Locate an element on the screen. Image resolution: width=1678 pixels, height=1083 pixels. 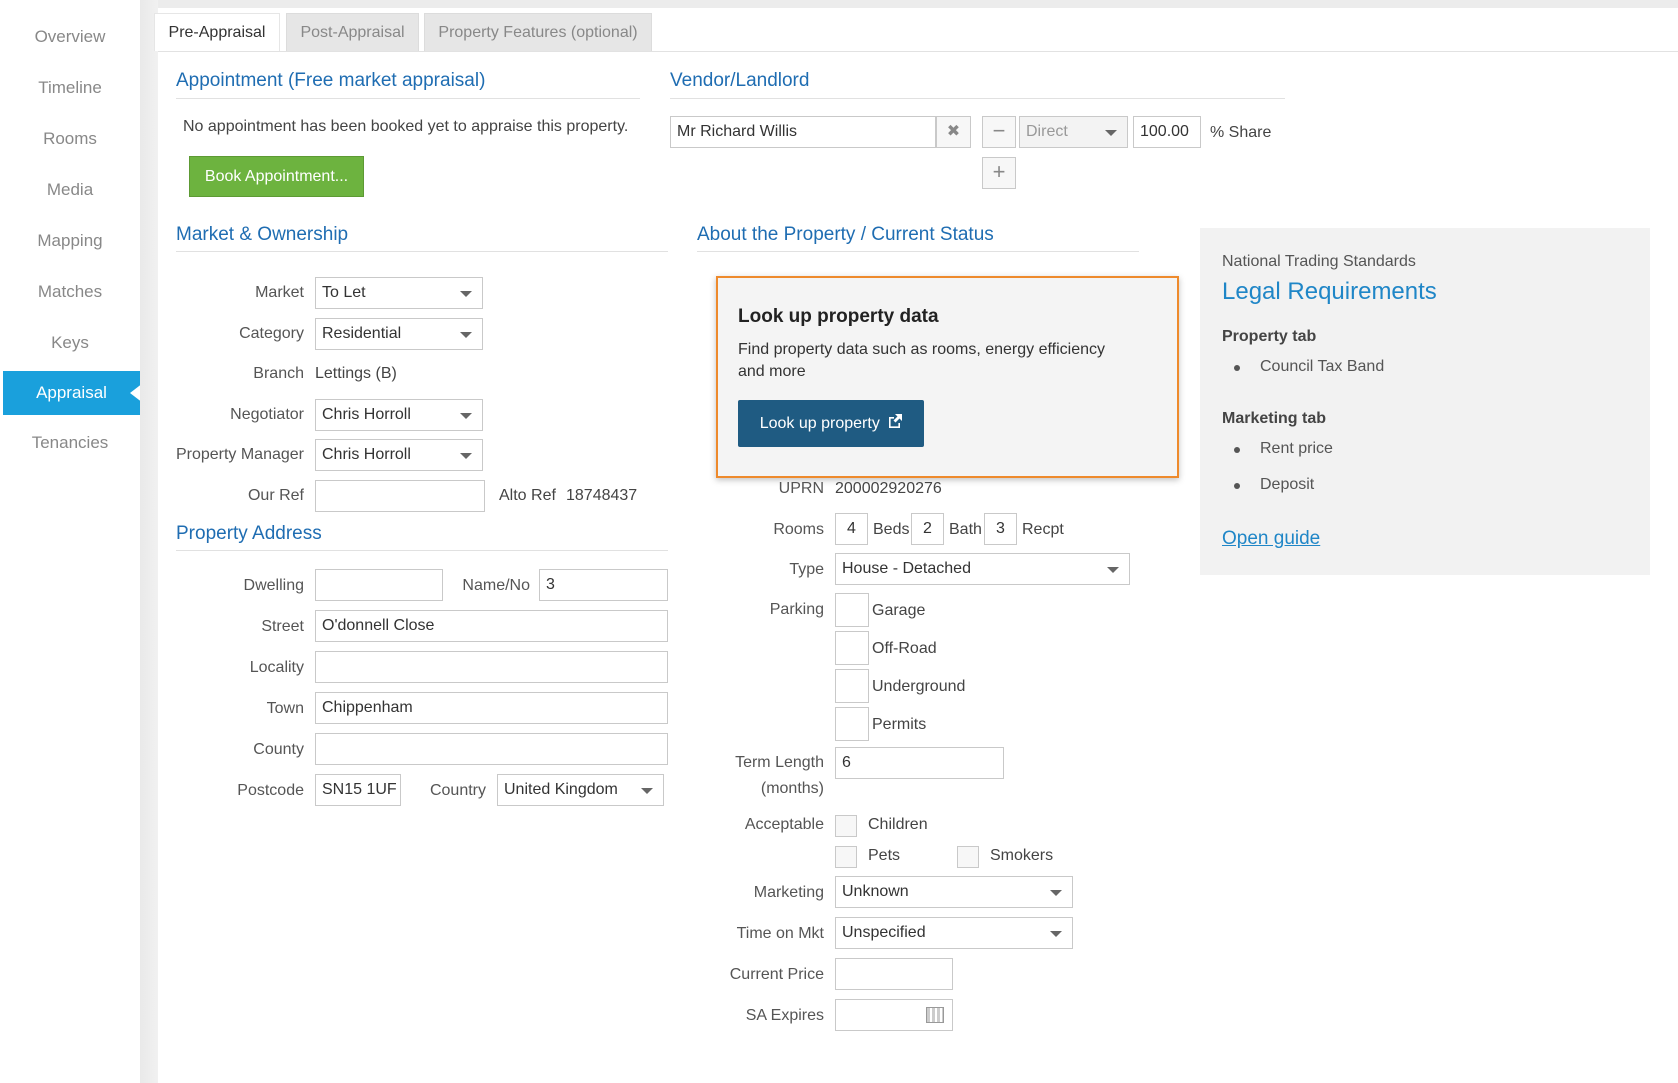
vendor-share-field: 100.00 is located at coordinates (1167, 132).